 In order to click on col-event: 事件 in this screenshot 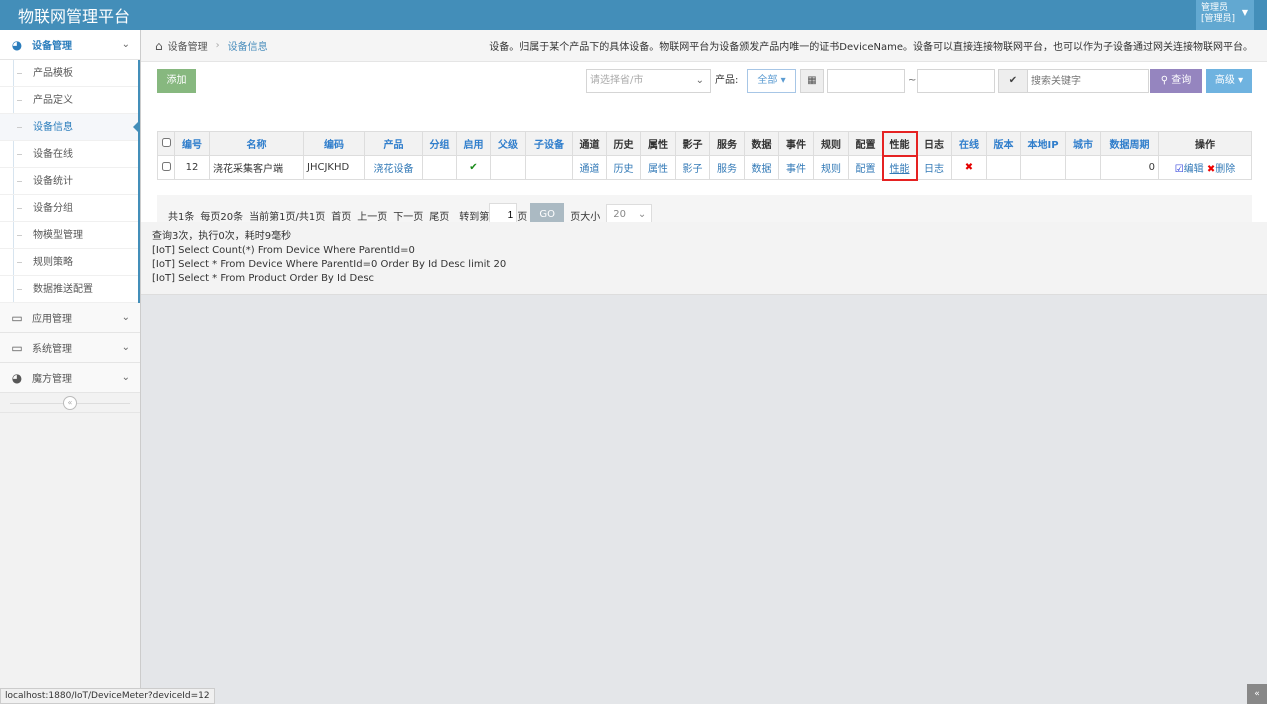, I will do `click(796, 143)`.